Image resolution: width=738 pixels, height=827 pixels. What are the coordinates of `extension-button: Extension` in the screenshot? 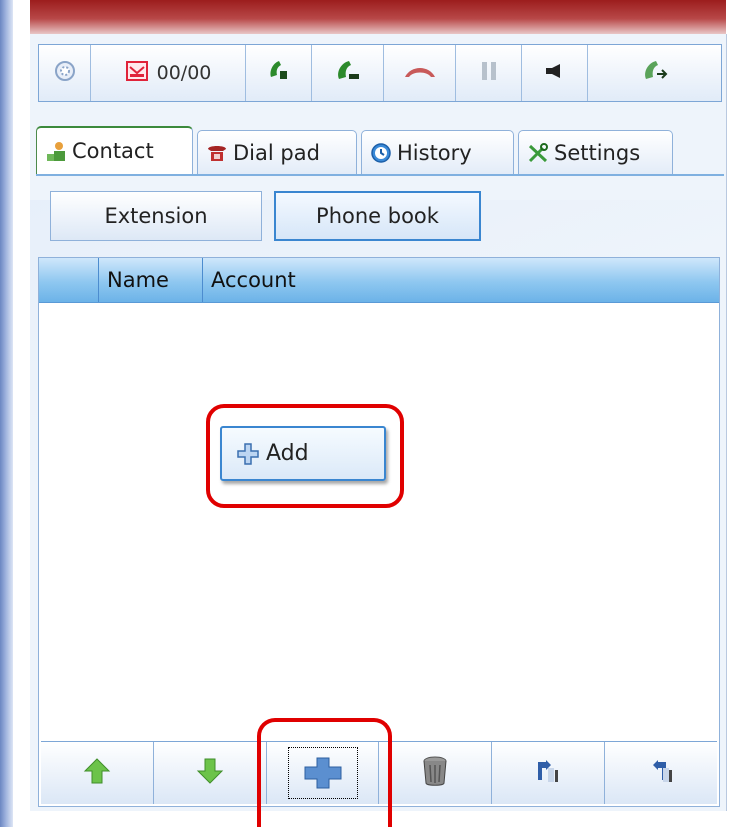 It's located at (156, 216).